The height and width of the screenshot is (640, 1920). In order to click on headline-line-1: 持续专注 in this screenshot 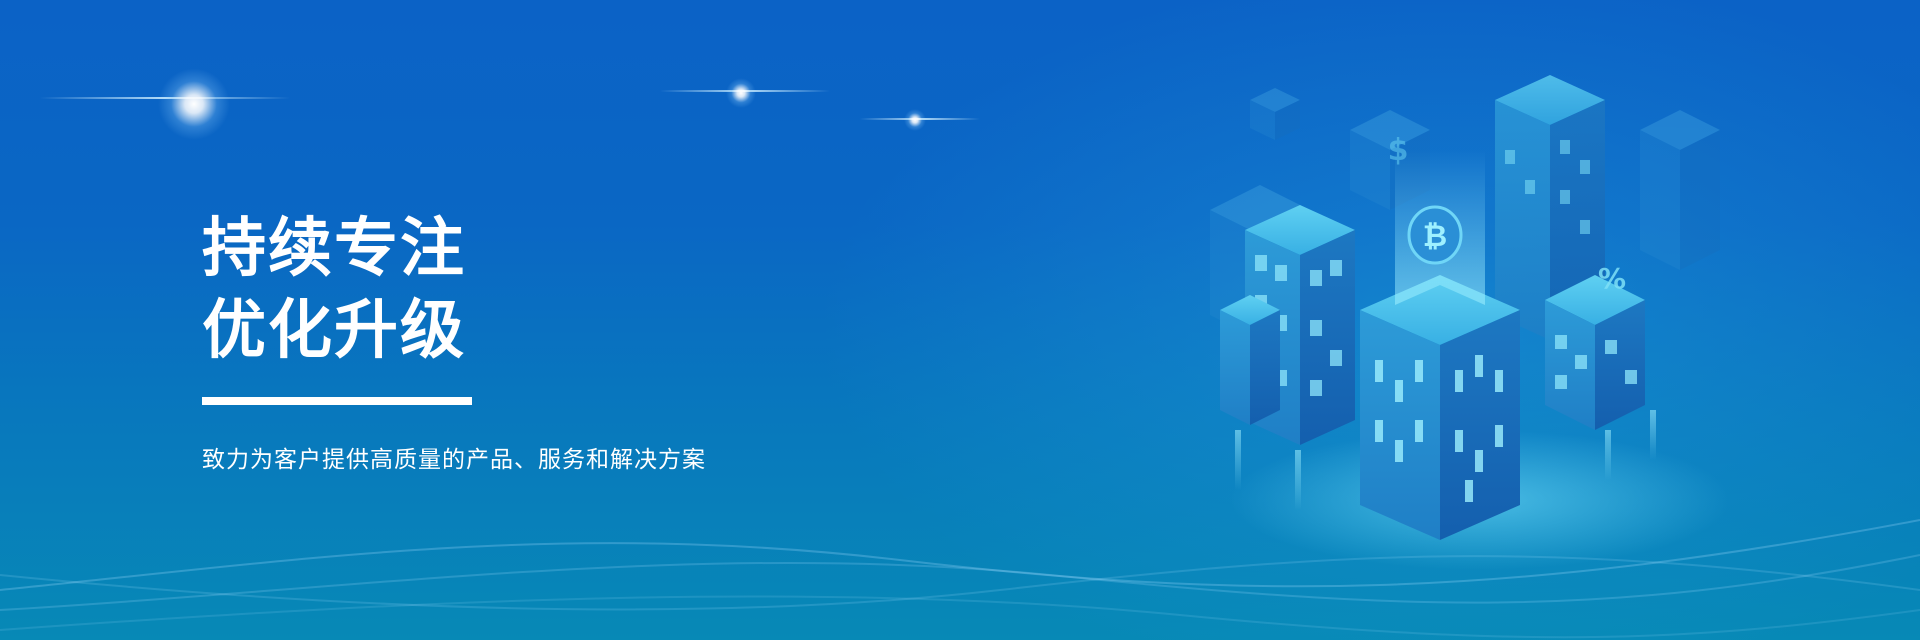, I will do `click(334, 249)`.